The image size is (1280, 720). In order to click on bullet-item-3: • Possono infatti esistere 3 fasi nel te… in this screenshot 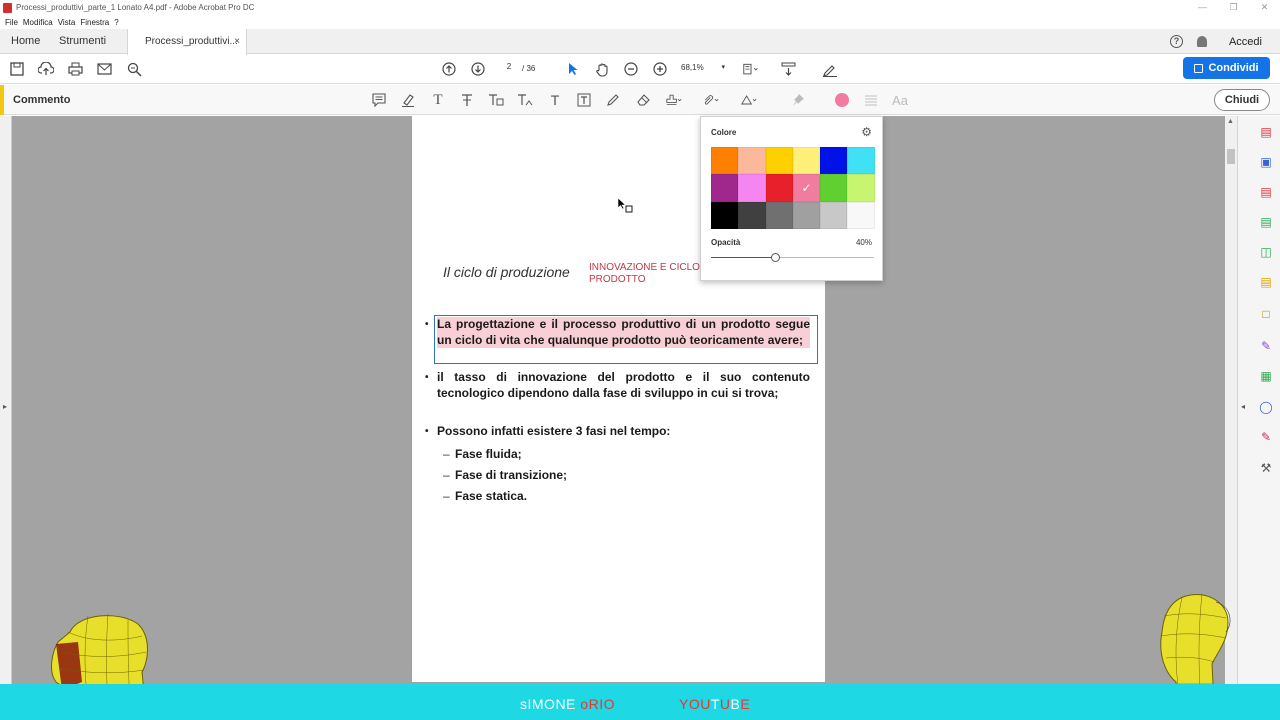, I will do `click(617, 432)`.